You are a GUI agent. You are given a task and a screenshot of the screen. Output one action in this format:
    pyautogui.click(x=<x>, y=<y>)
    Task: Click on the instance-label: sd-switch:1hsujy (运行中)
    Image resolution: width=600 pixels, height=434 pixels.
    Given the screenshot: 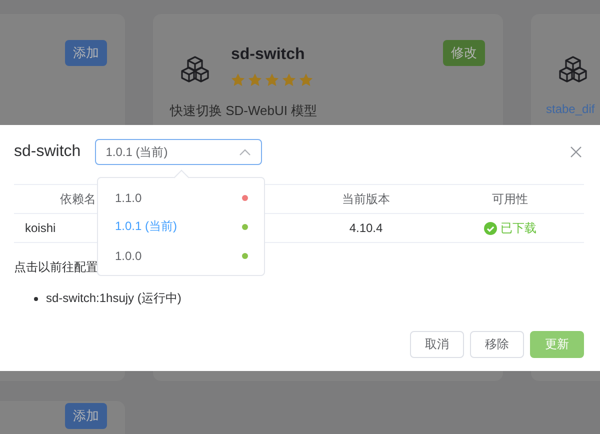 What is the action you would take?
    pyautogui.click(x=114, y=298)
    